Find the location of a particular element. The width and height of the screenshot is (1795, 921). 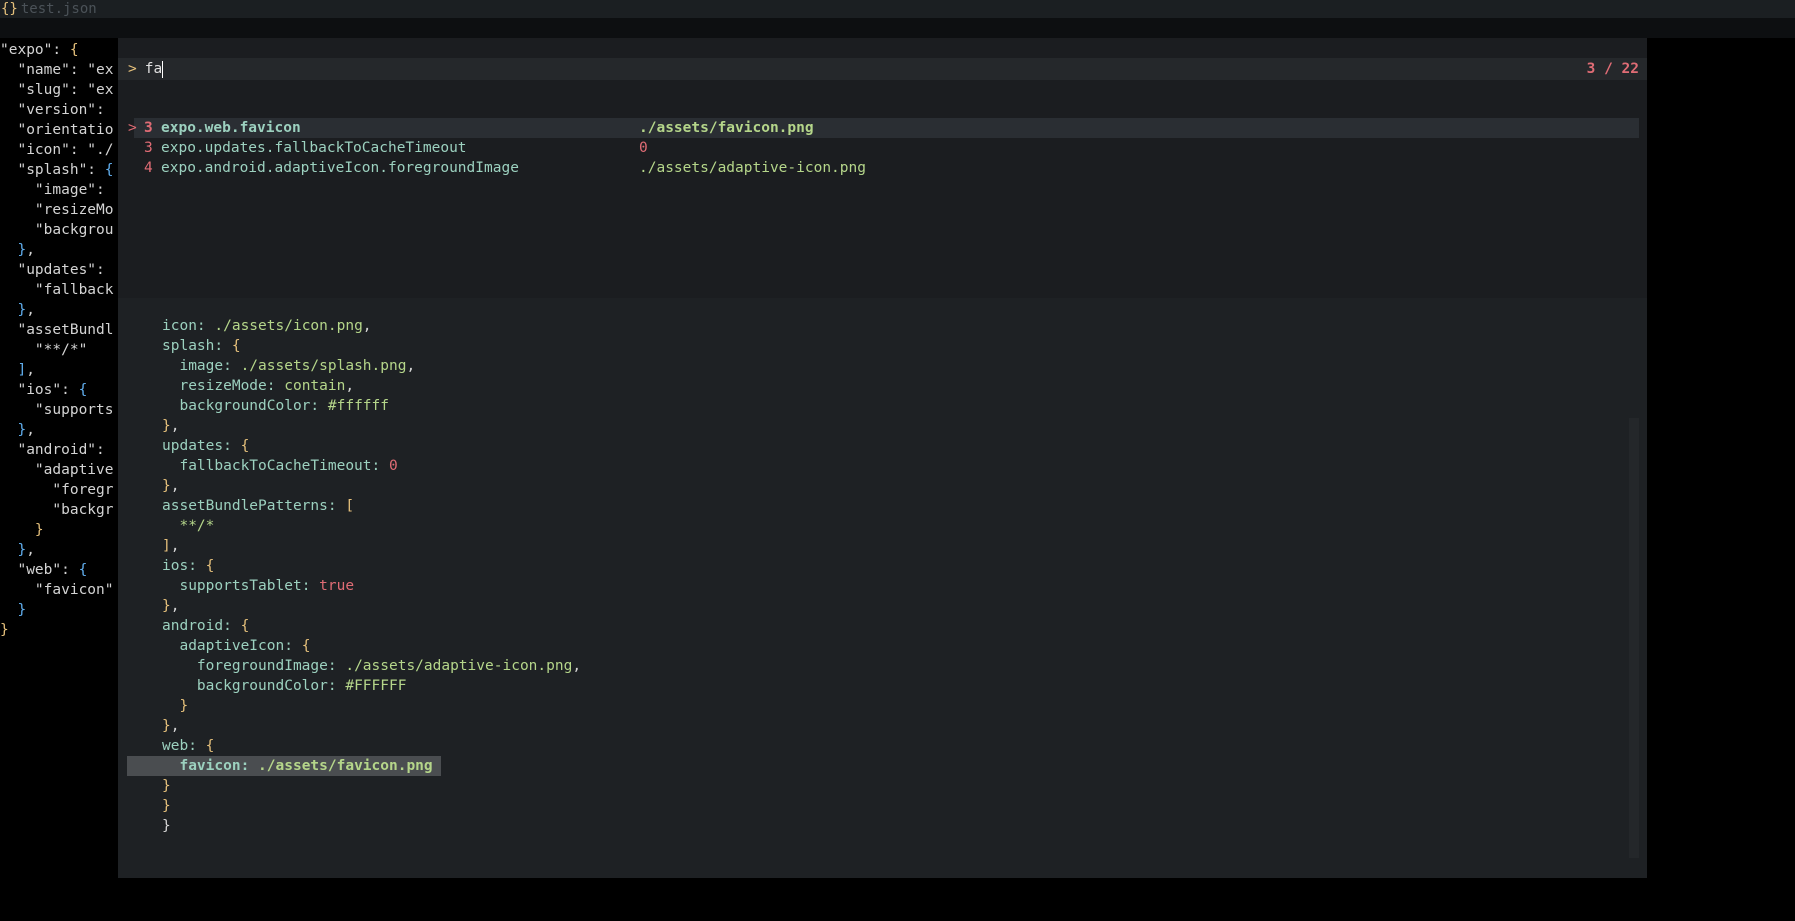

tab-bar-separator is located at coordinates (897, 28).